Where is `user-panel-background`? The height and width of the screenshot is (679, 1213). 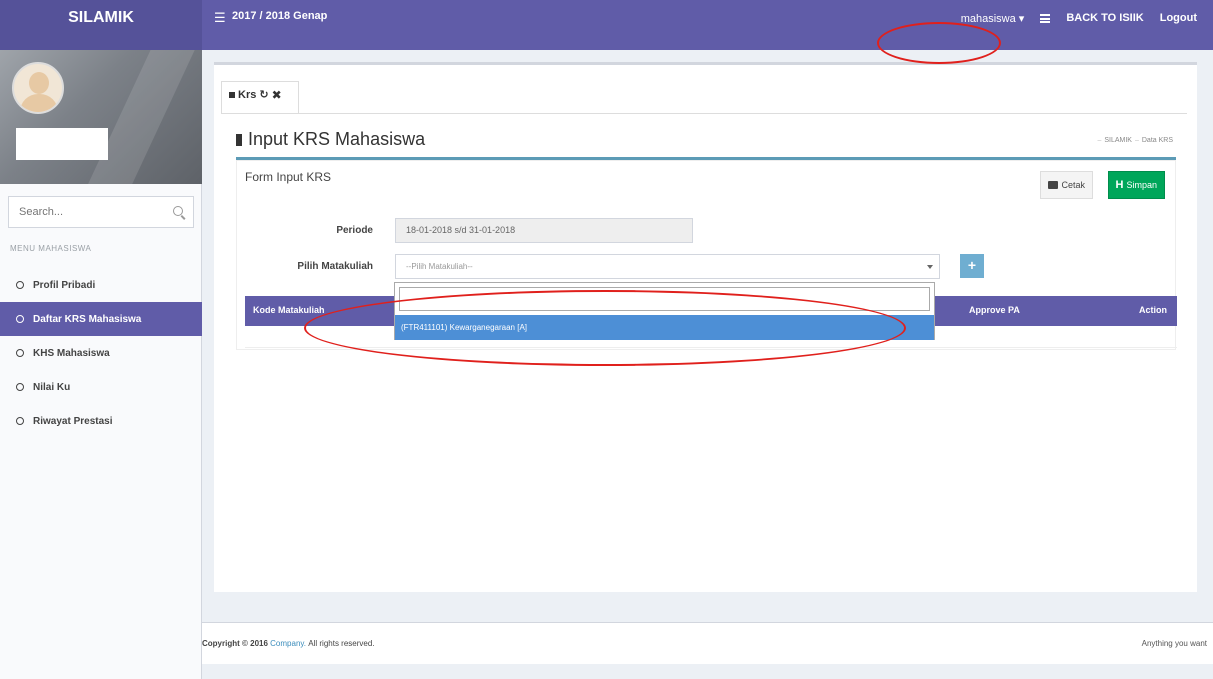 user-panel-background is located at coordinates (140, 117).